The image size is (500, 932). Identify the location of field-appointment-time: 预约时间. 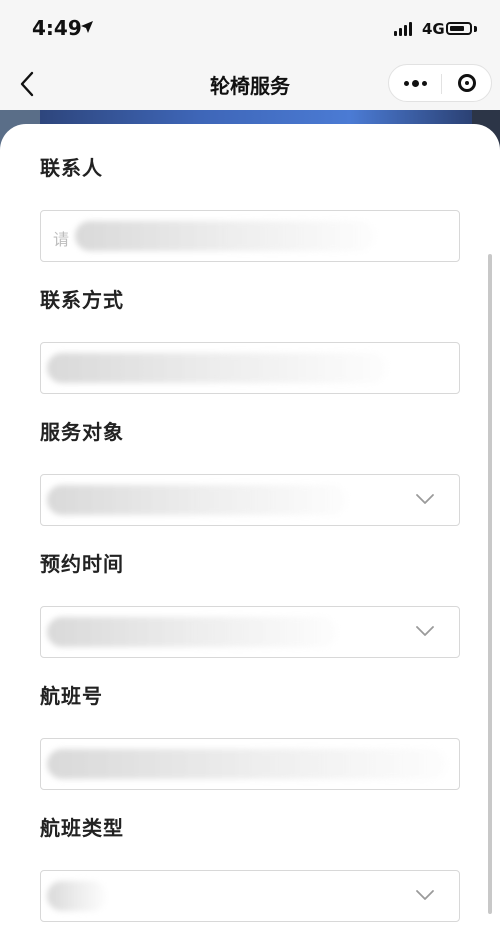
(250, 604).